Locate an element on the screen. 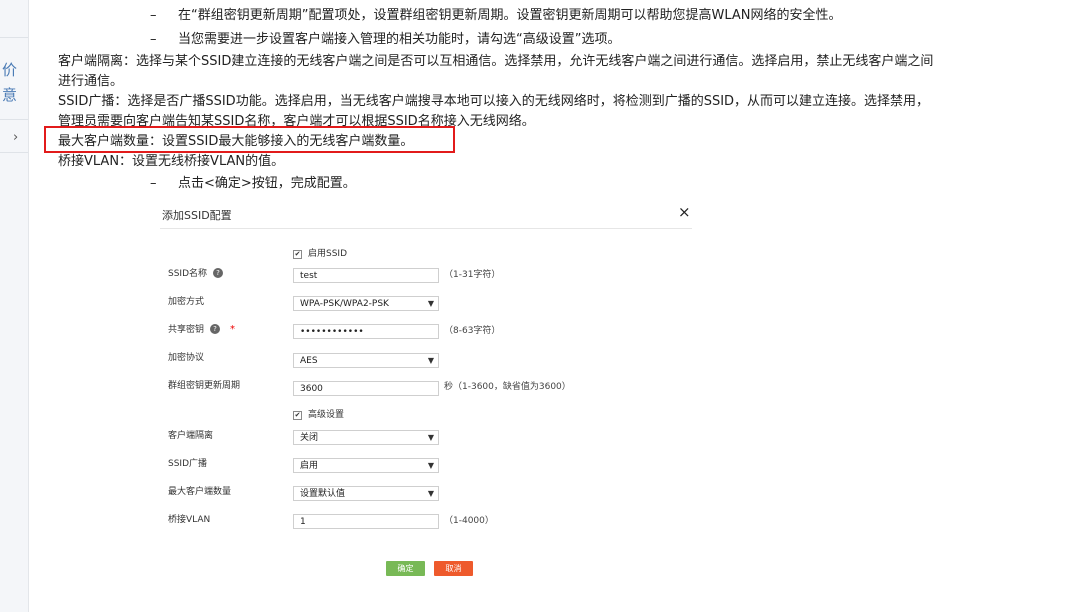 The image size is (1079, 612). confirm-button: 确定 is located at coordinates (405, 568).